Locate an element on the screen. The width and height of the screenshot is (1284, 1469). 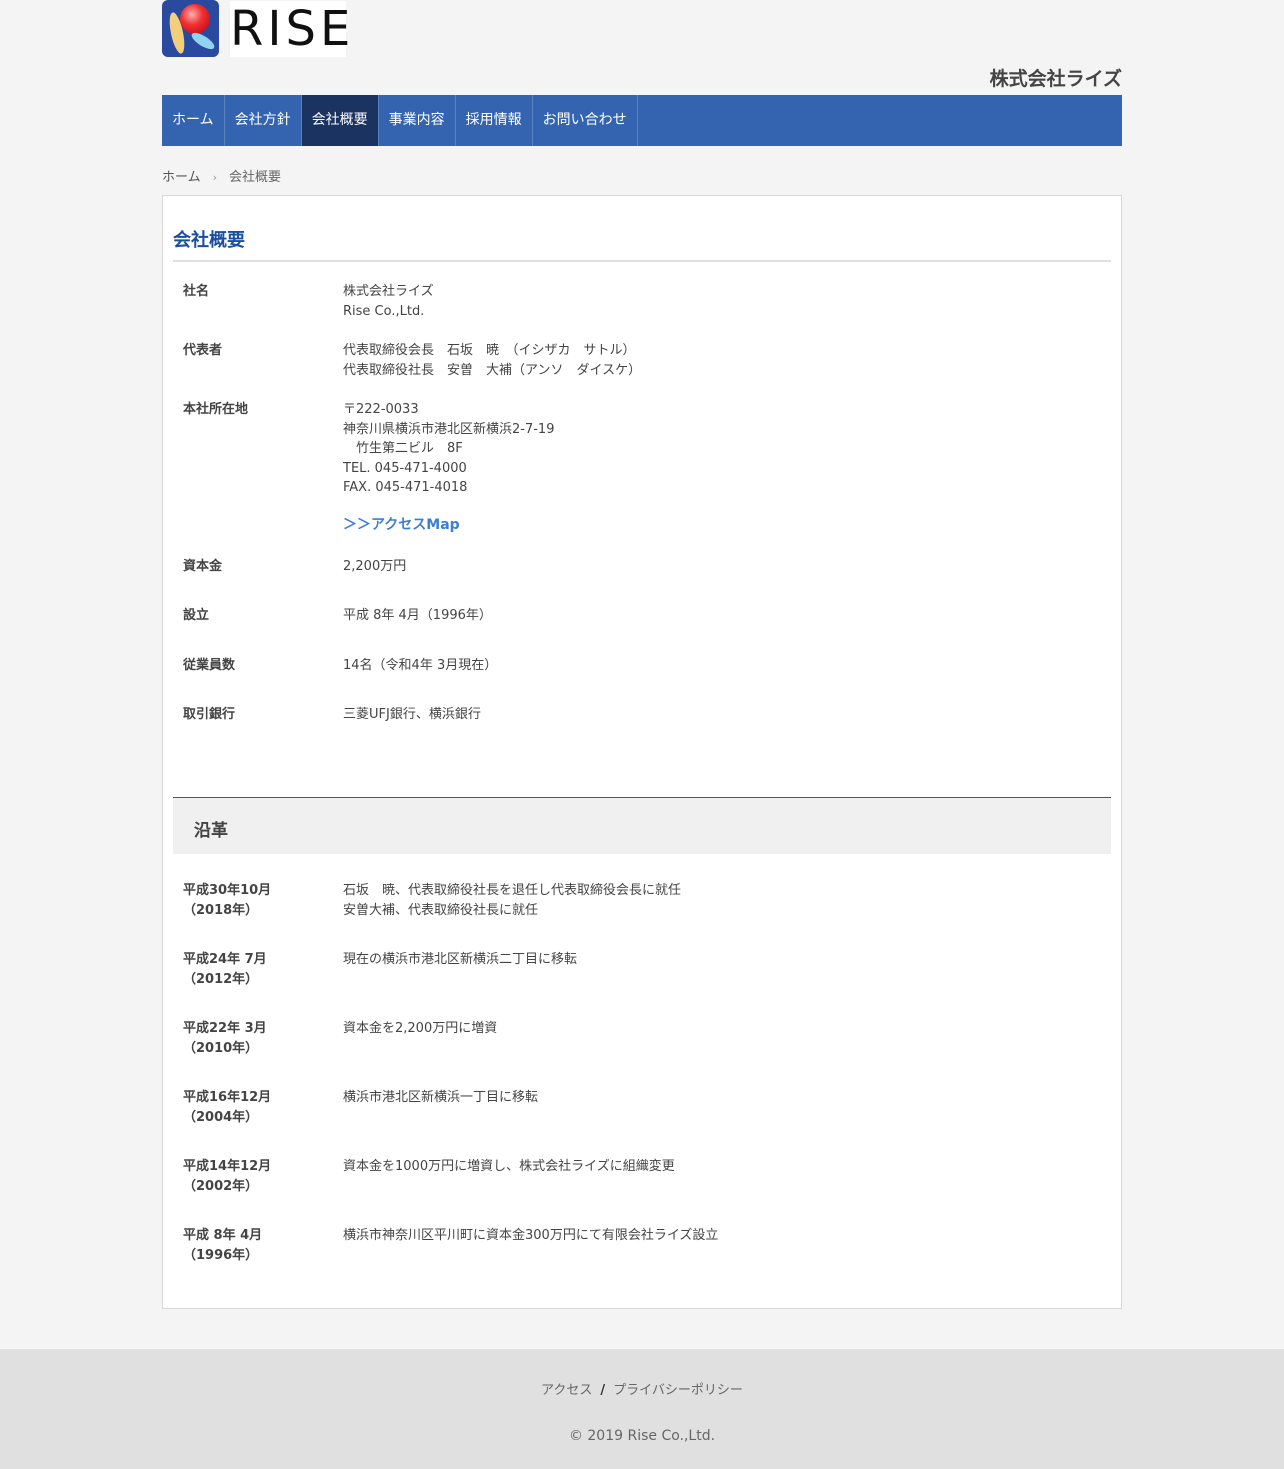
row-value: 三菱UFJ銀行、横浜銀行 is located at coordinates (713, 715).